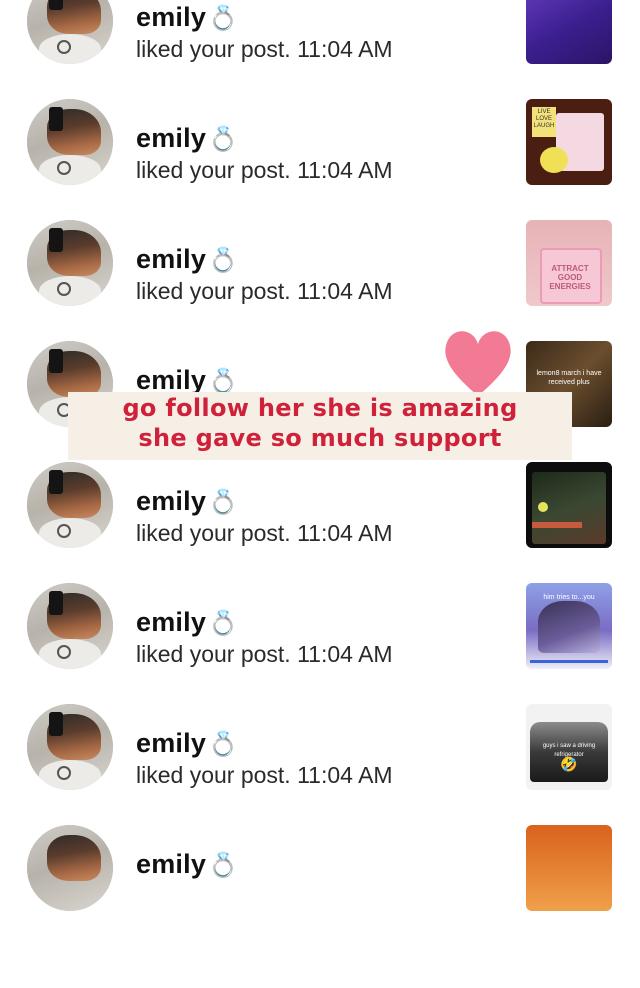  Describe the element at coordinates (569, 263) in the screenshot. I see `post-thumbnail: ATTRACT GOOD ENERGIES` at that location.